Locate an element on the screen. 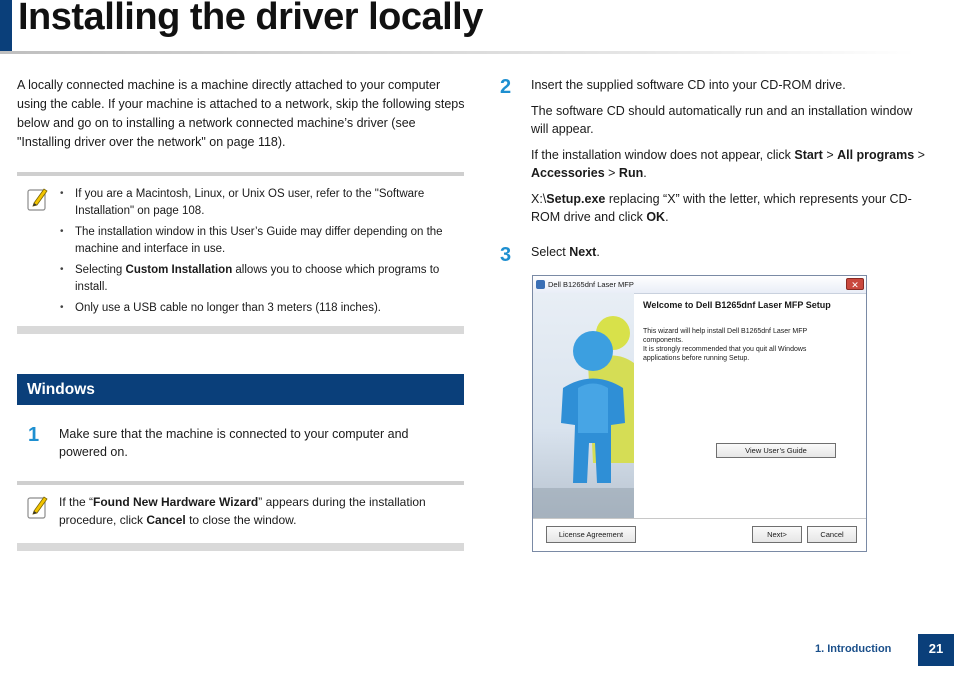  step-number-1: 1 is located at coordinates (34, 435).